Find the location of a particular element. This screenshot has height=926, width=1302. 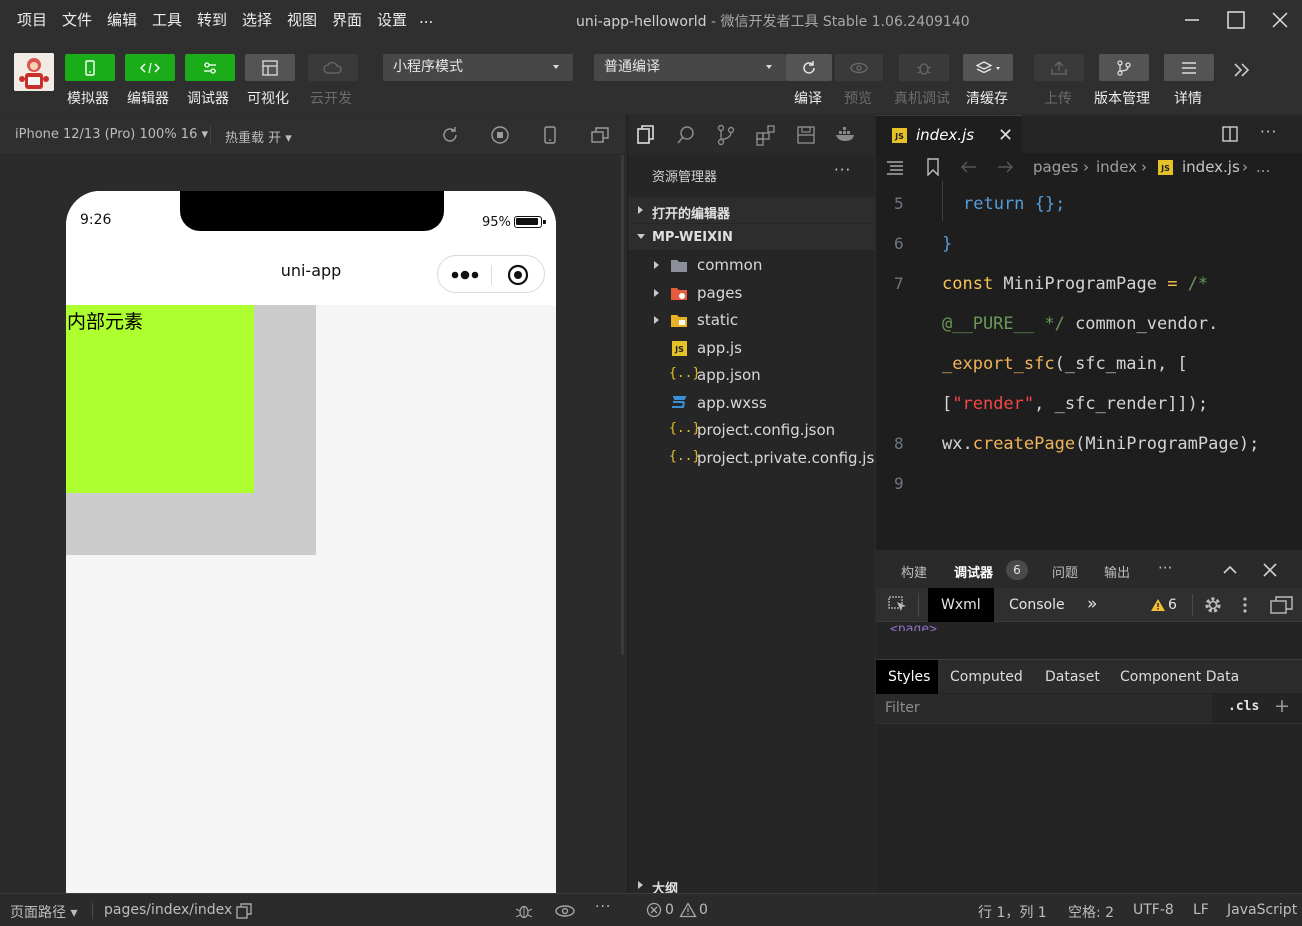

double-chevron-right-icon is located at coordinates (1242, 70).